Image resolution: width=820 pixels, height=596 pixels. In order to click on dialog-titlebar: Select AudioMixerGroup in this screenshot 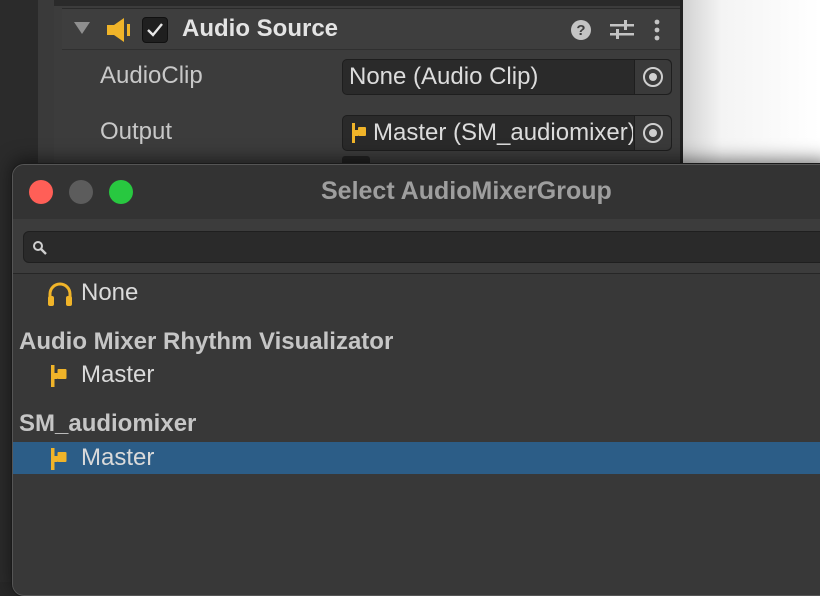, I will do `click(416, 192)`.